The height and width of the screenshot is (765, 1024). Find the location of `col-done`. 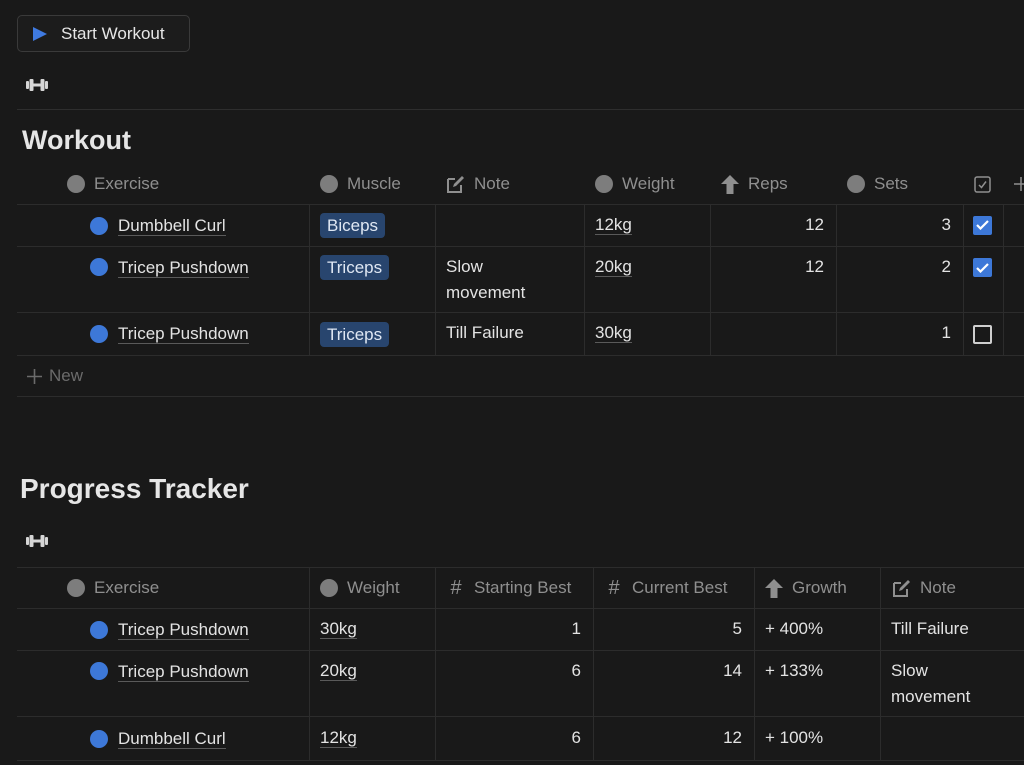

col-done is located at coordinates (982, 184).